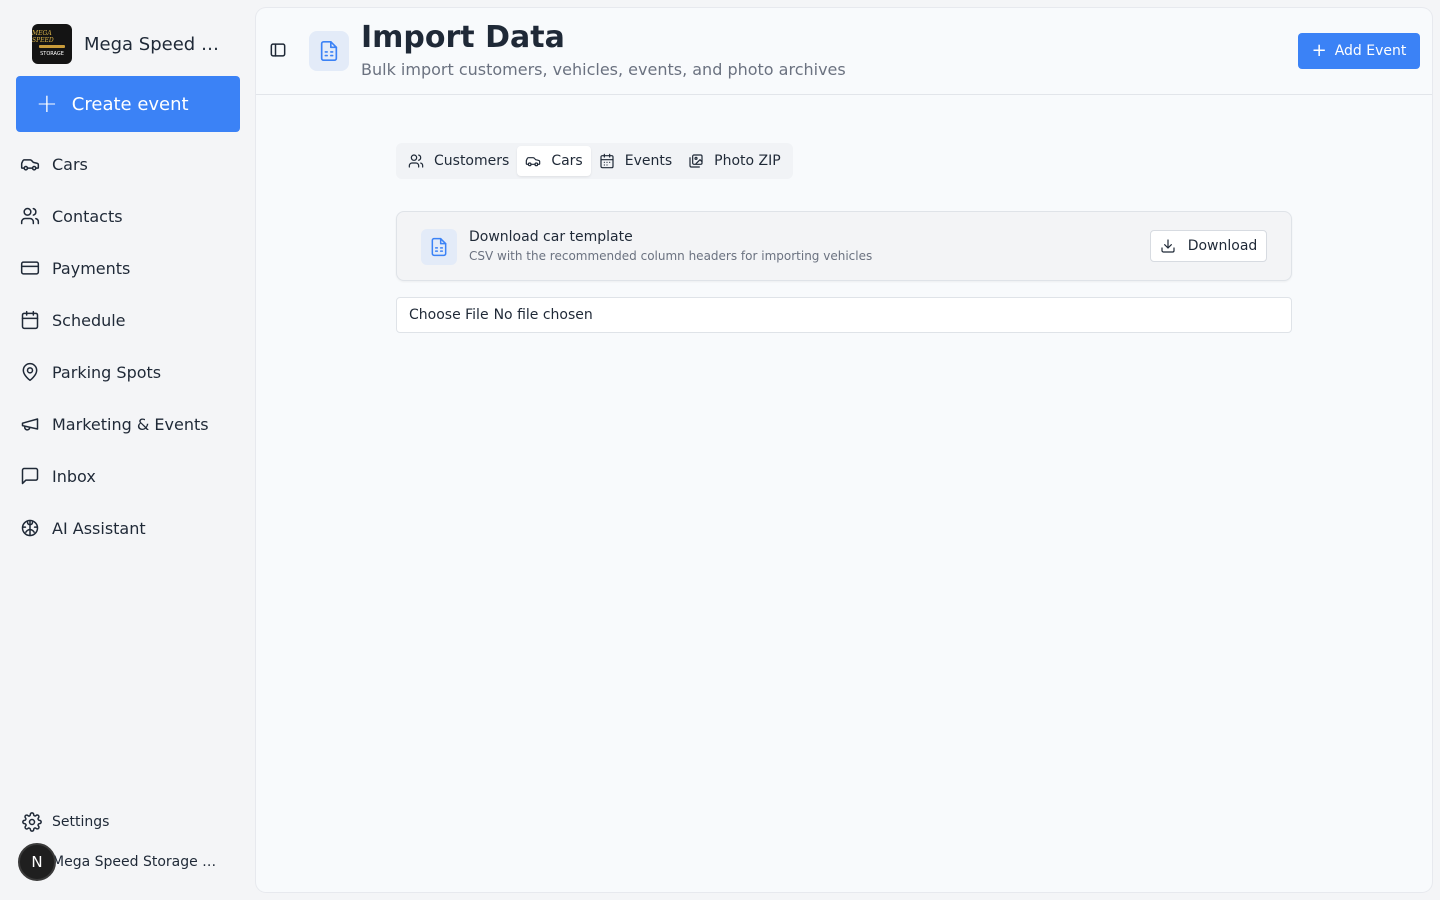 Image resolution: width=1440 pixels, height=900 pixels. Describe the element at coordinates (551, 237) in the screenshot. I see `template-title: Download car template` at that location.